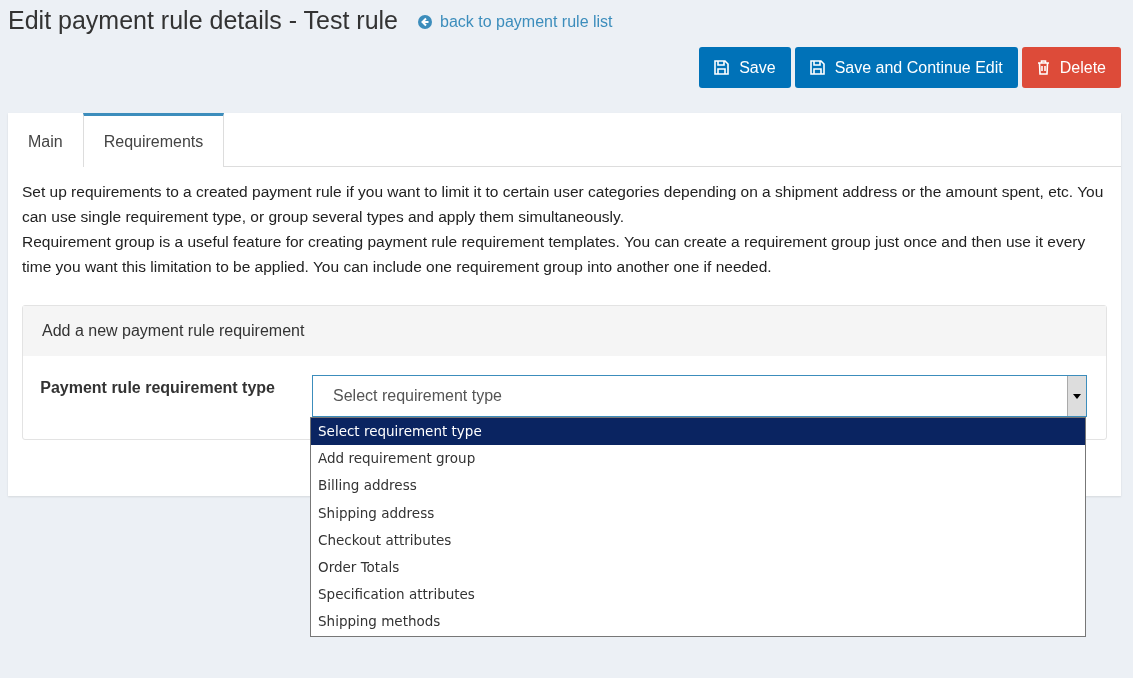 The height and width of the screenshot is (678, 1133). What do you see at coordinates (698, 622) in the screenshot?
I see `dropdown-option: Shipping methods` at bounding box center [698, 622].